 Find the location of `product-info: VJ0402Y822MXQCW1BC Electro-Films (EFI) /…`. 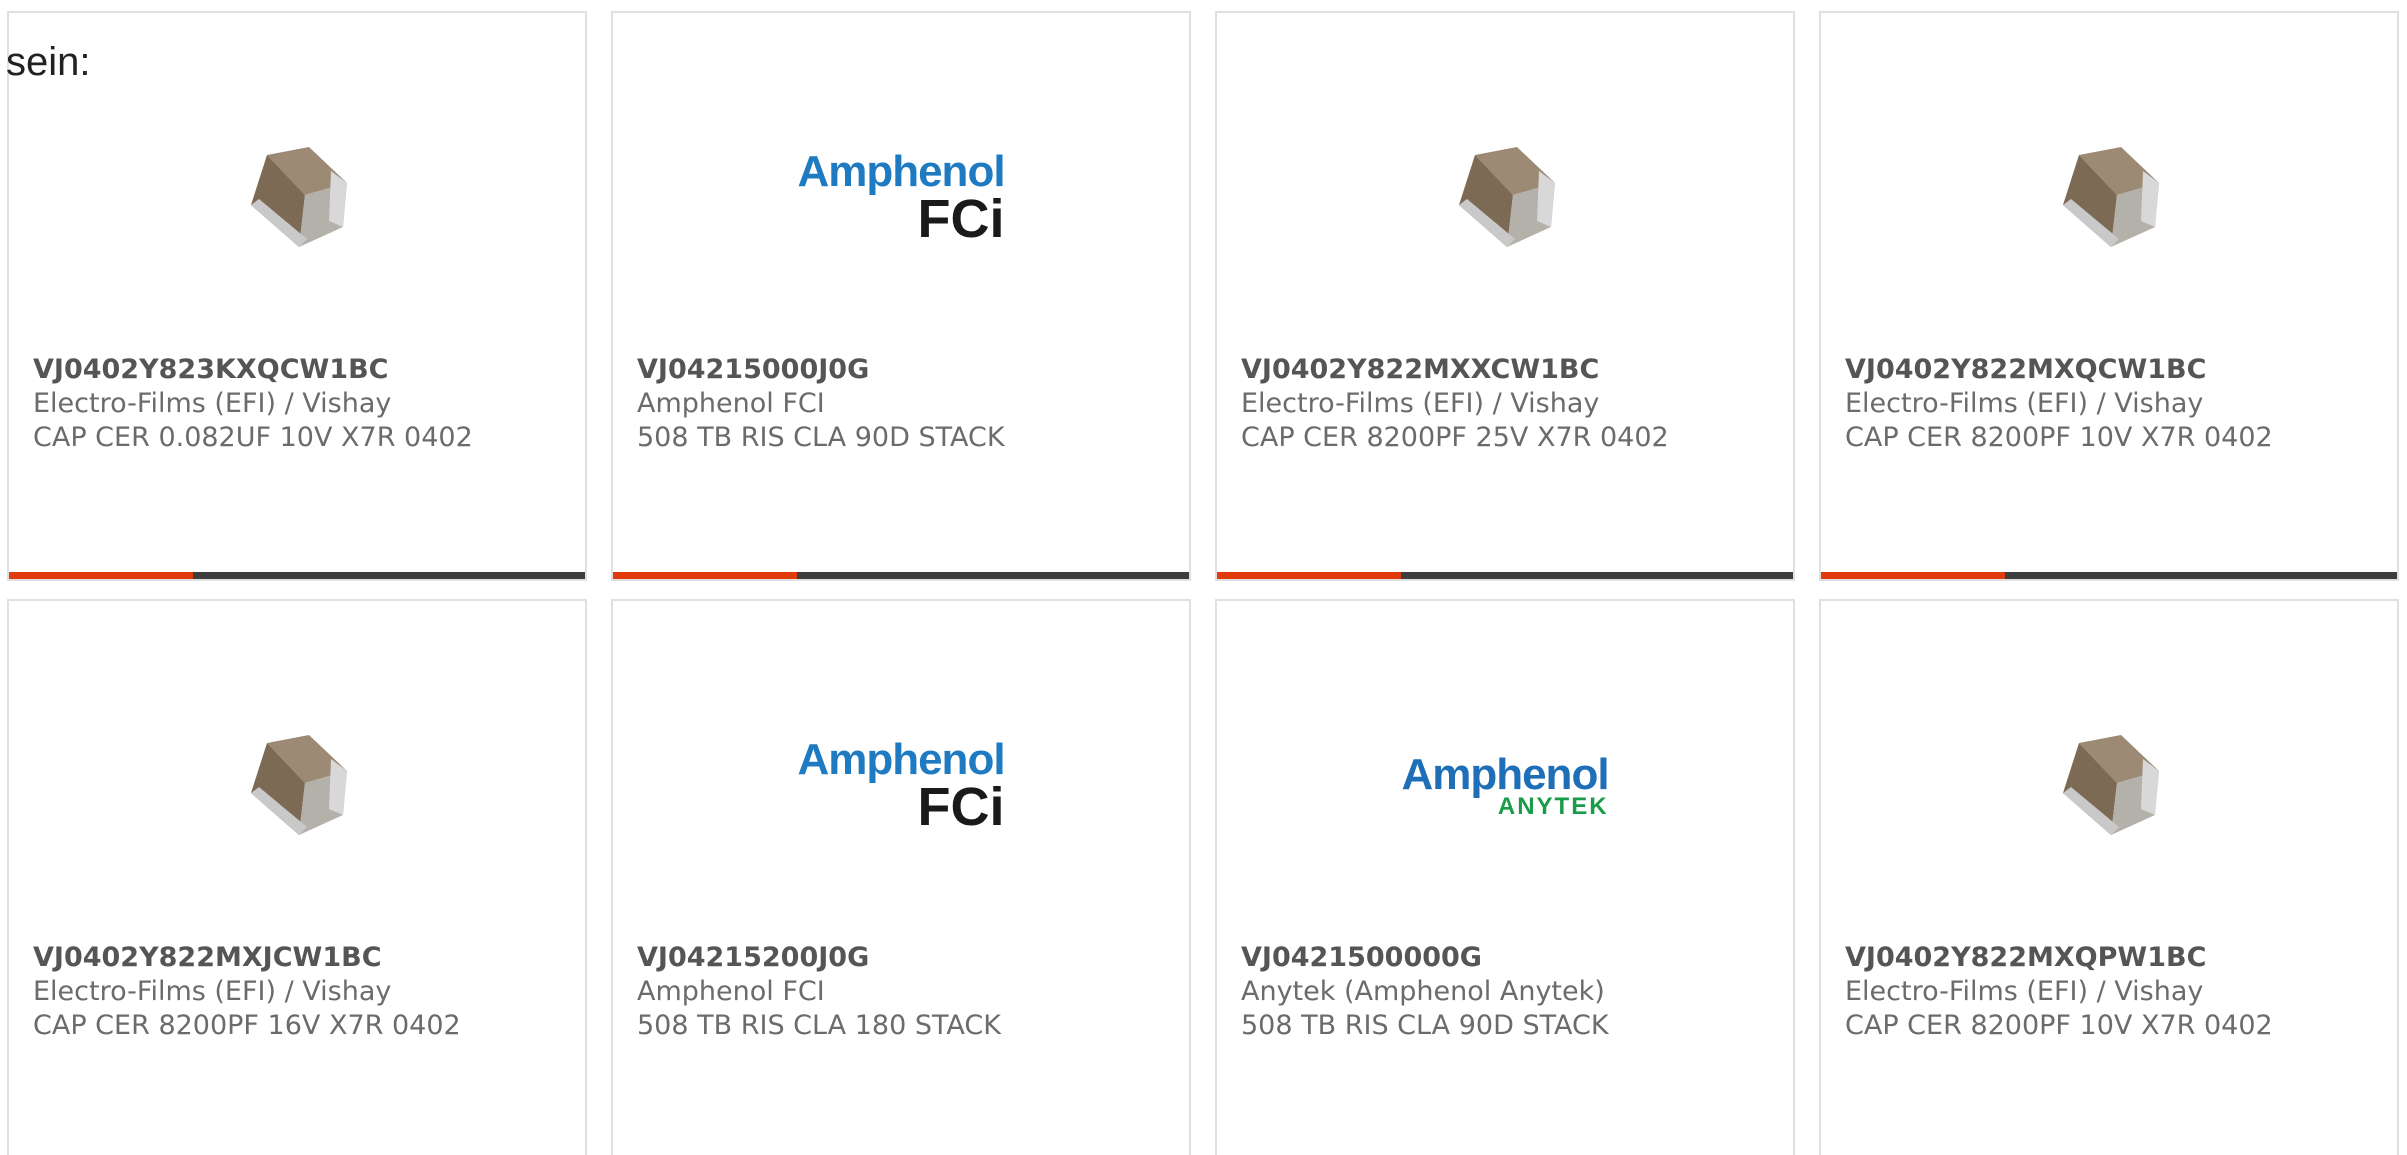

product-info: VJ0402Y822MXQCW1BC Electro-Films (EFI) /… is located at coordinates (2115, 404).